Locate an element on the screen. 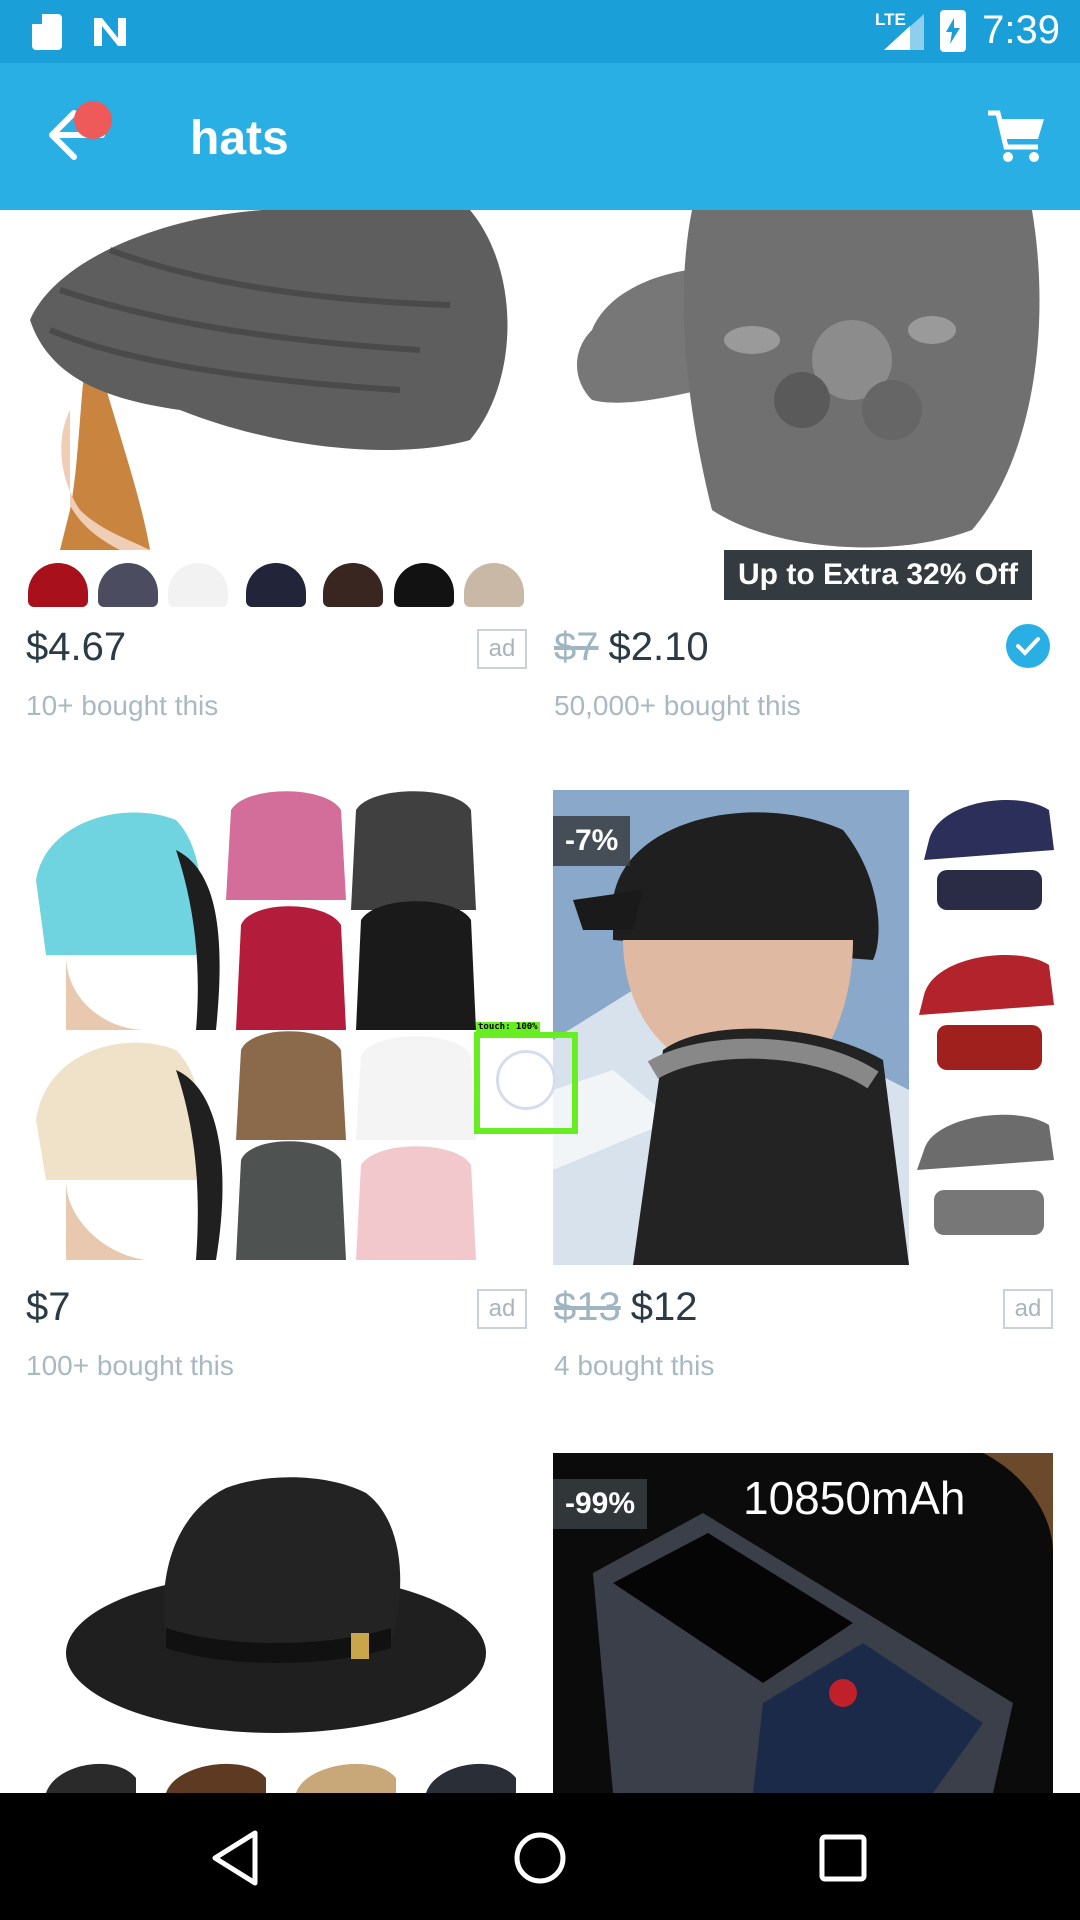 The width and height of the screenshot is (1080, 1920). sold-count: 50,000+ bought this is located at coordinates (677, 705).